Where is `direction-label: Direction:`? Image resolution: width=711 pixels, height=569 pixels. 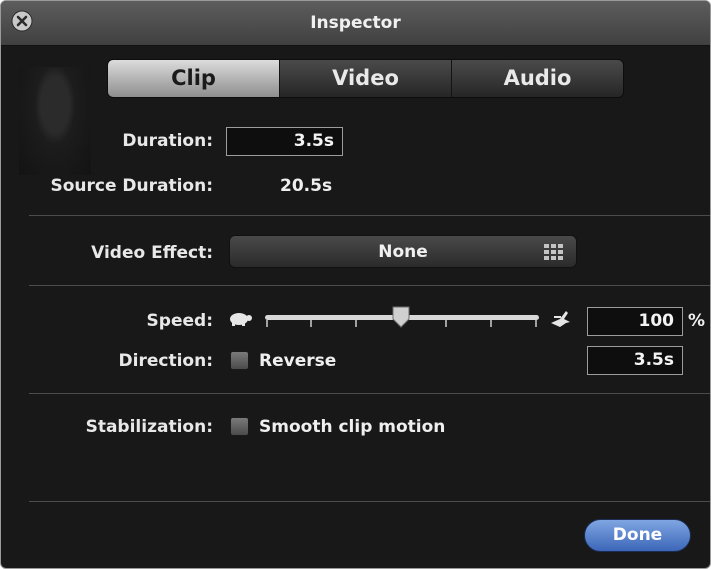 direction-label: Direction: is located at coordinates (165, 361).